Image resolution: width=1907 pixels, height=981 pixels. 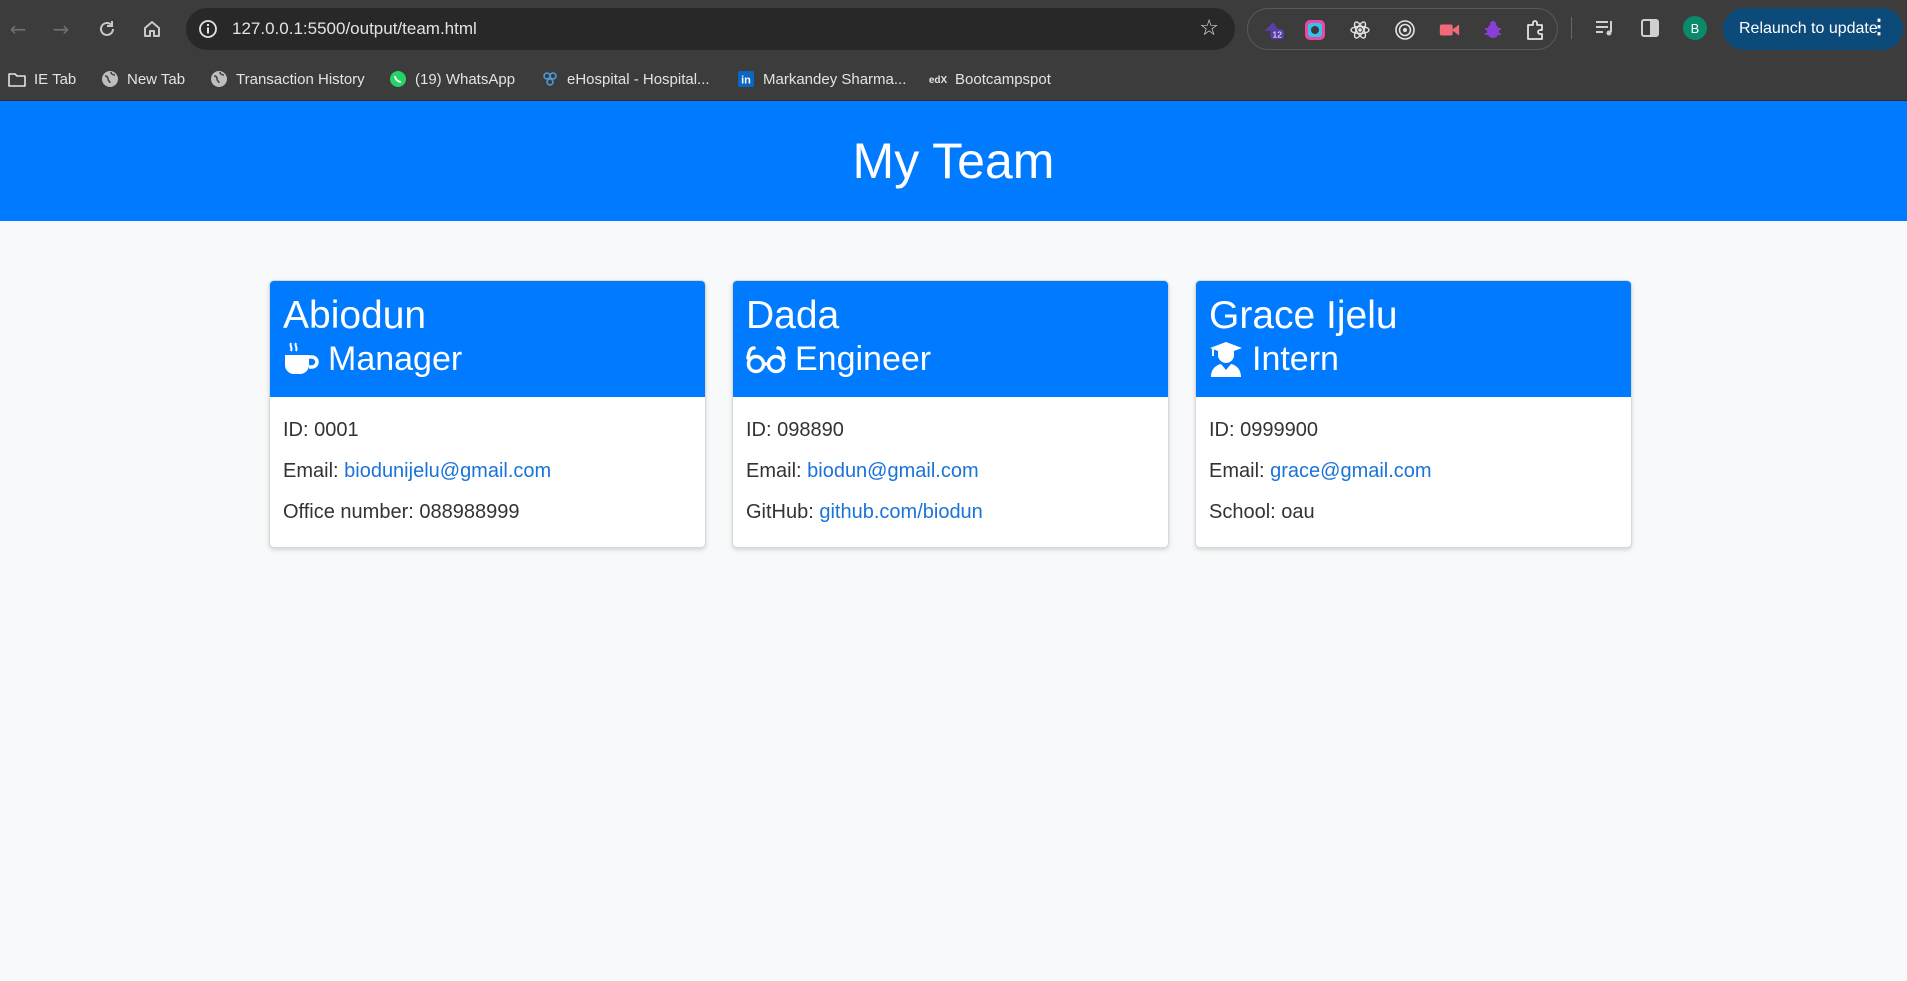 I want to click on home-icon, so click(x=152, y=29).